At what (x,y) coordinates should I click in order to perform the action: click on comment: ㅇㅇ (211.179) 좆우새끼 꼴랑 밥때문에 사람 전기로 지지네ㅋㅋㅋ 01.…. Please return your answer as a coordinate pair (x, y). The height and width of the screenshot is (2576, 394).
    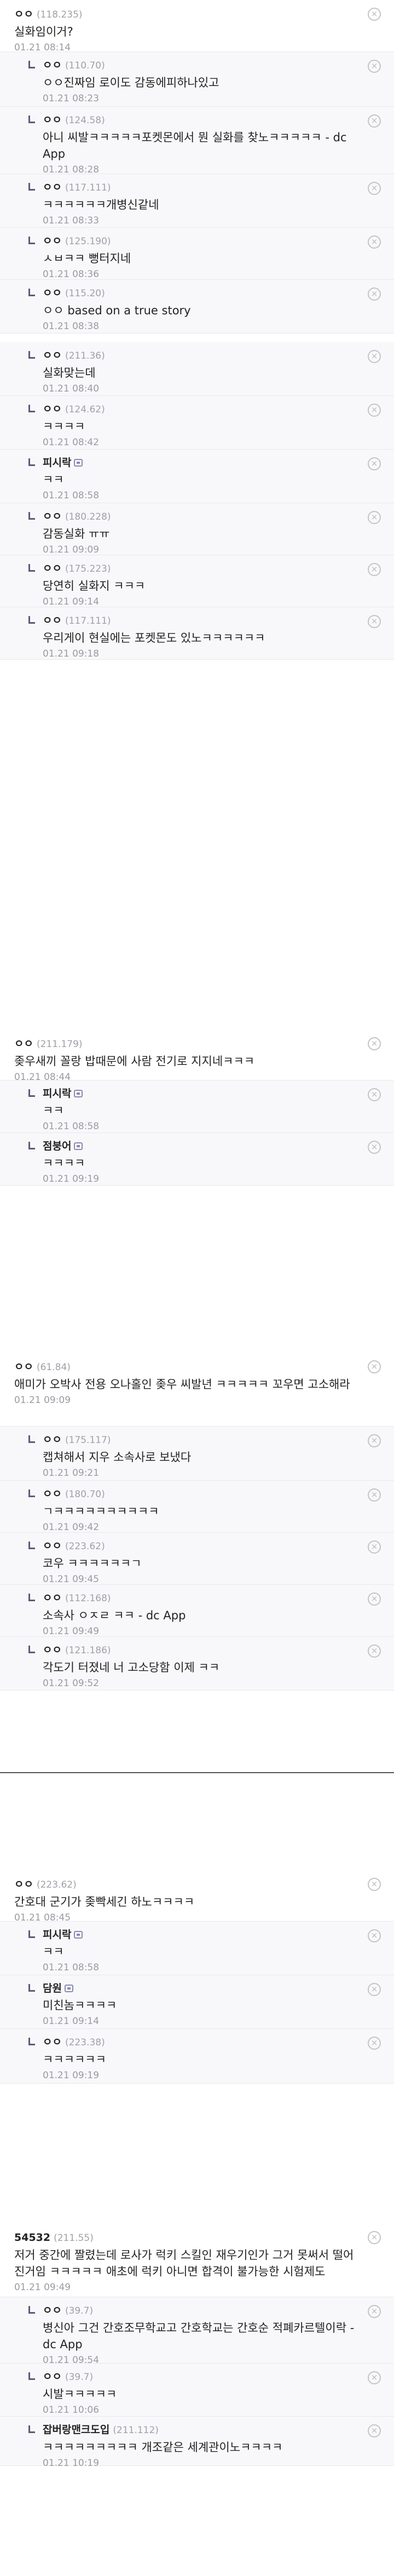
    Looking at the image, I should click on (197, 1056).